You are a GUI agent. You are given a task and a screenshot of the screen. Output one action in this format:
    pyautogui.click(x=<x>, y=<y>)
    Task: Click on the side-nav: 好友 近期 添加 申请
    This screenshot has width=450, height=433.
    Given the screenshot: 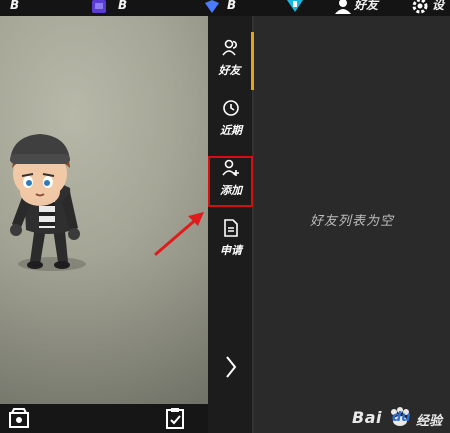 What is the action you would take?
    pyautogui.click(x=231, y=224)
    